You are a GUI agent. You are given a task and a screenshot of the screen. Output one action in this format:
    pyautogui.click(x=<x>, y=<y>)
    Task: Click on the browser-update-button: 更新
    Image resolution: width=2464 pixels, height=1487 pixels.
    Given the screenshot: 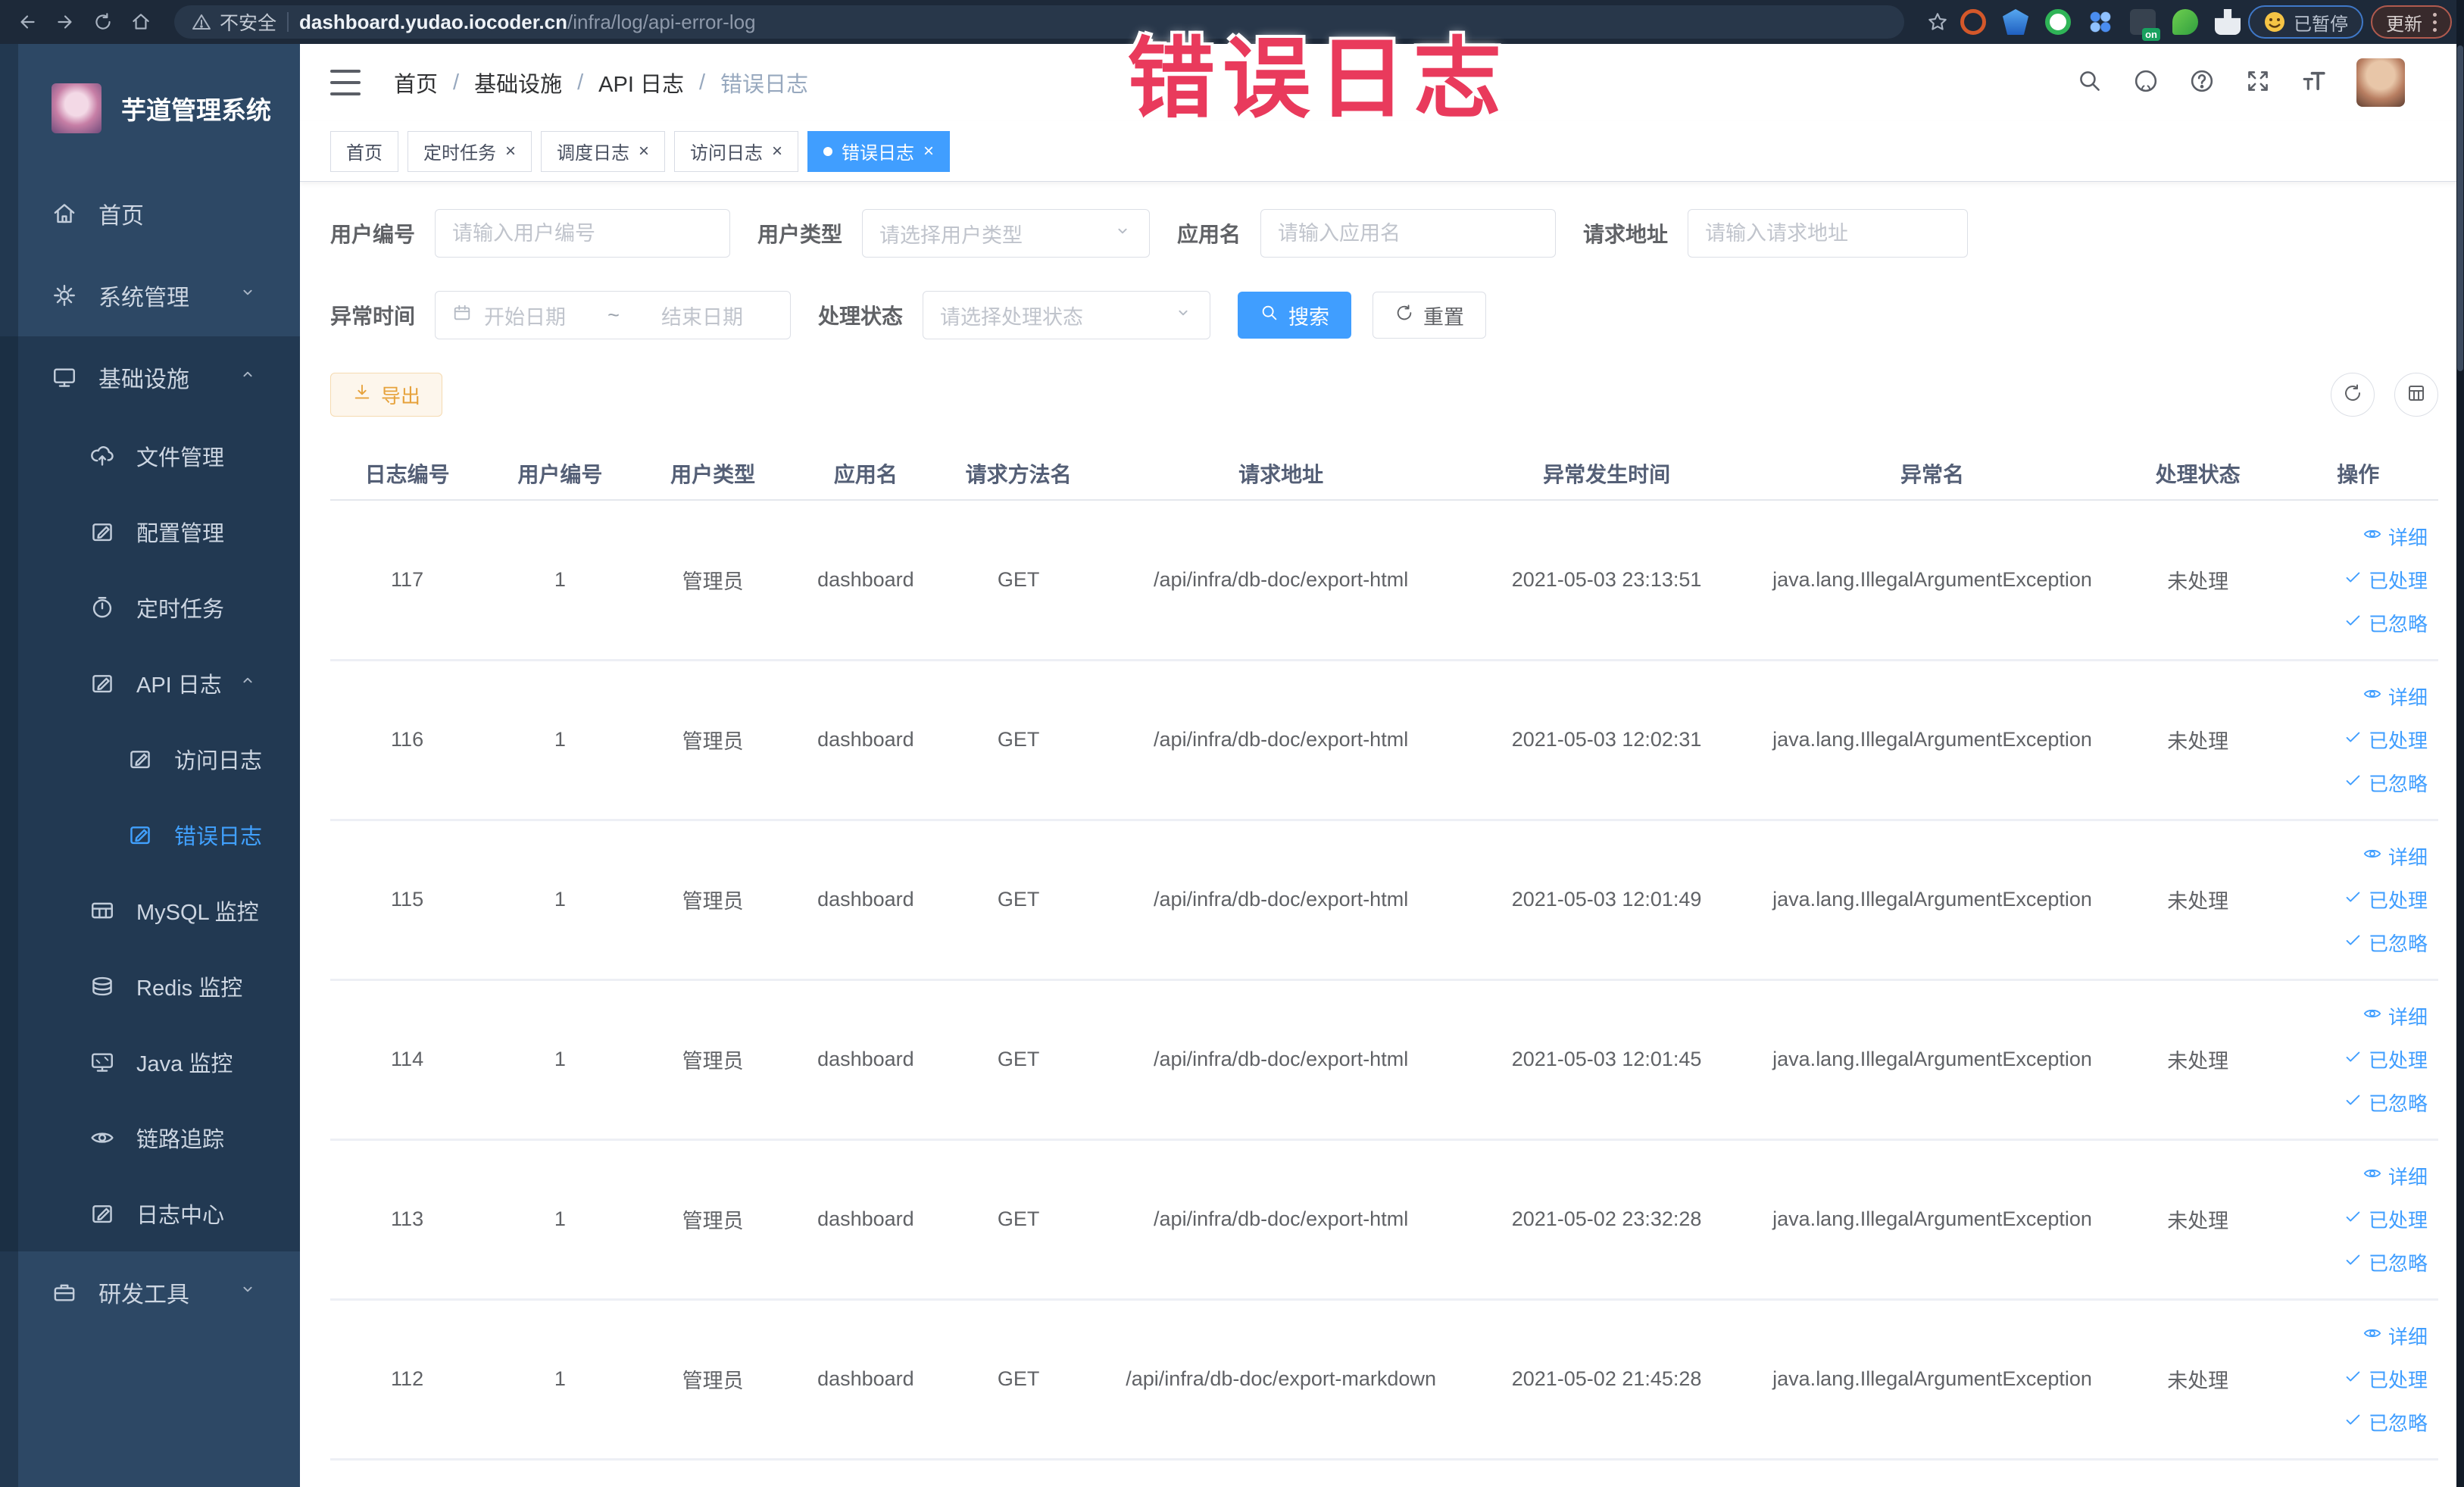 What is the action you would take?
    pyautogui.click(x=2411, y=22)
    